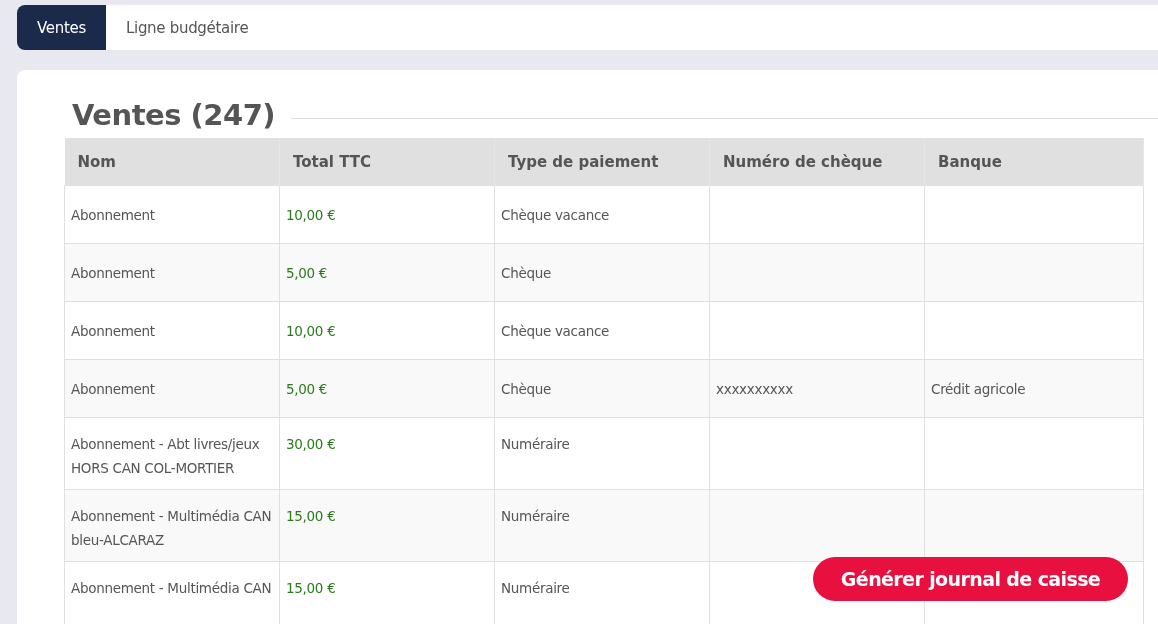 Image resolution: width=1158 pixels, height=624 pixels. I want to click on column-header: Numéro de chèque, so click(817, 162).